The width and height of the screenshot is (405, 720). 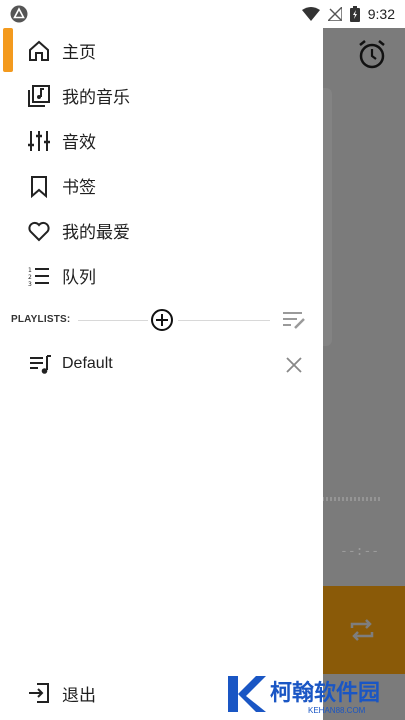 What do you see at coordinates (30, 284) in the screenshot?
I see `svg-text: 3` at bounding box center [30, 284].